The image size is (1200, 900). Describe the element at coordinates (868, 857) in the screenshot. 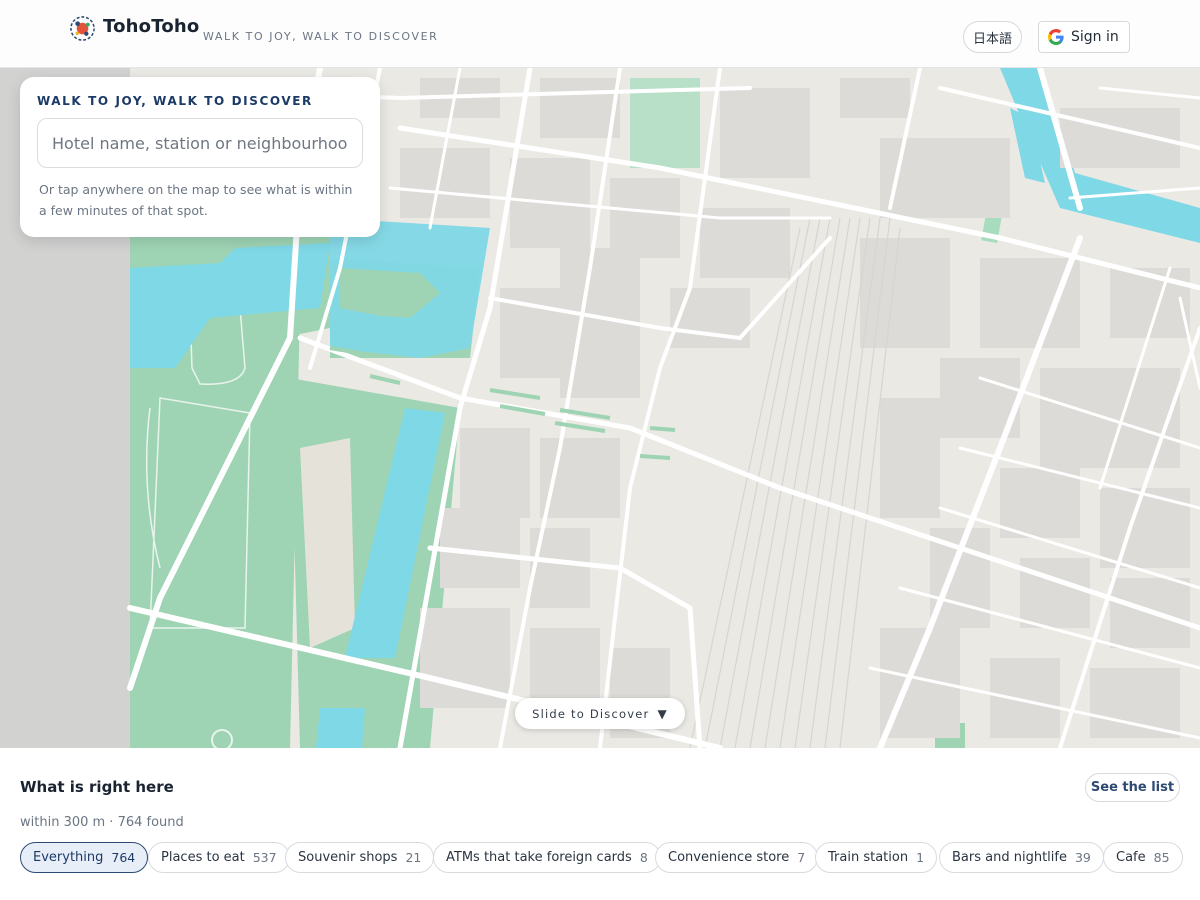

I see `chip-label: Train station` at that location.